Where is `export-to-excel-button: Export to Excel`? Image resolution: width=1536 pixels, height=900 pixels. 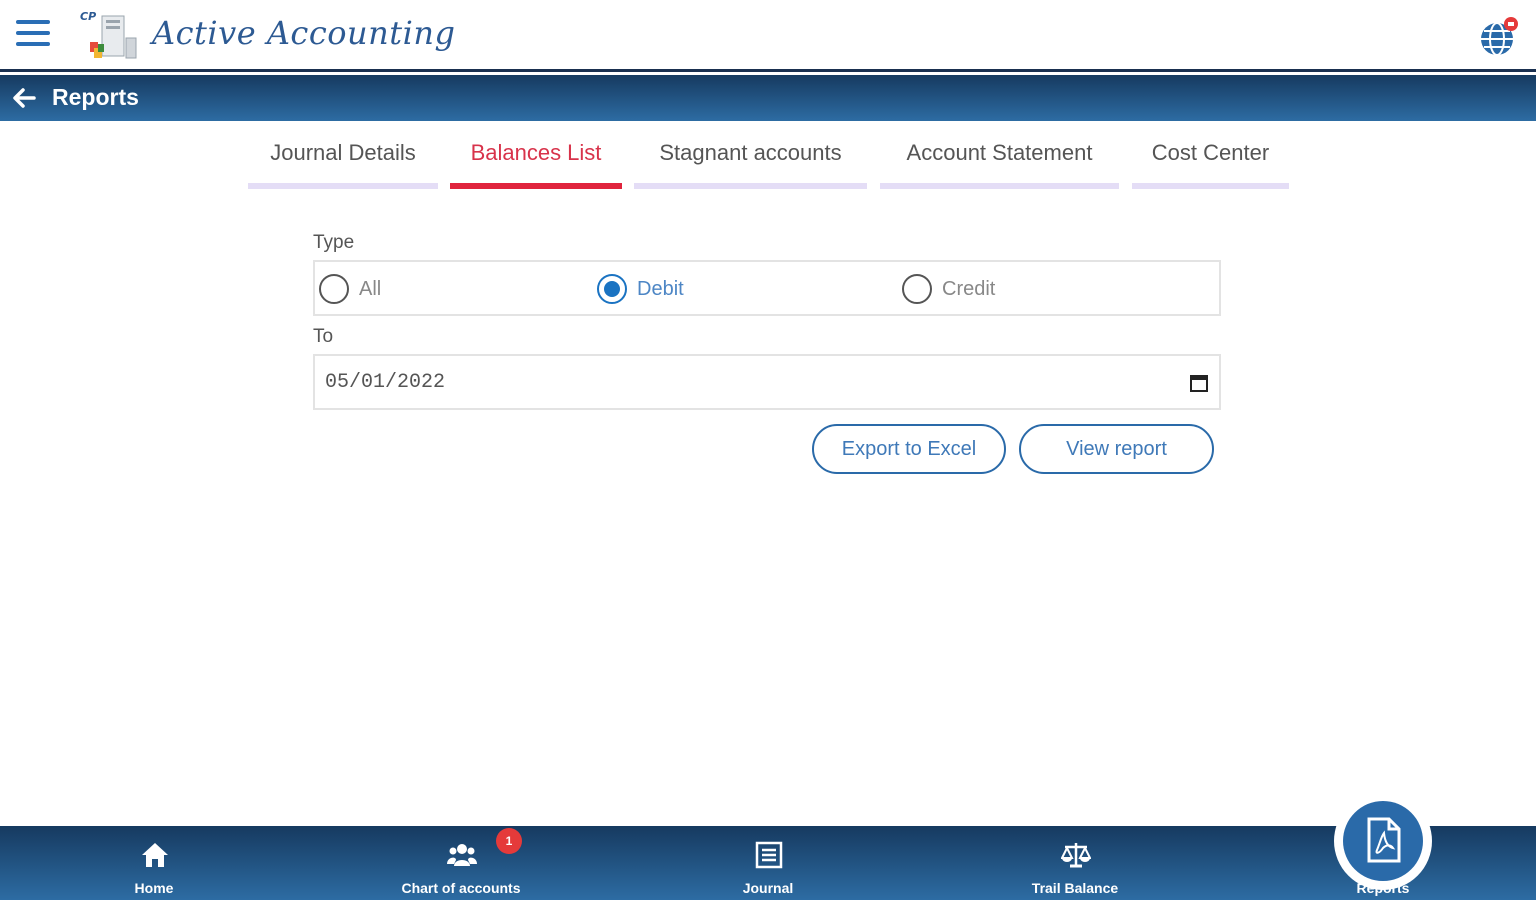 export-to-excel-button: Export to Excel is located at coordinates (909, 449).